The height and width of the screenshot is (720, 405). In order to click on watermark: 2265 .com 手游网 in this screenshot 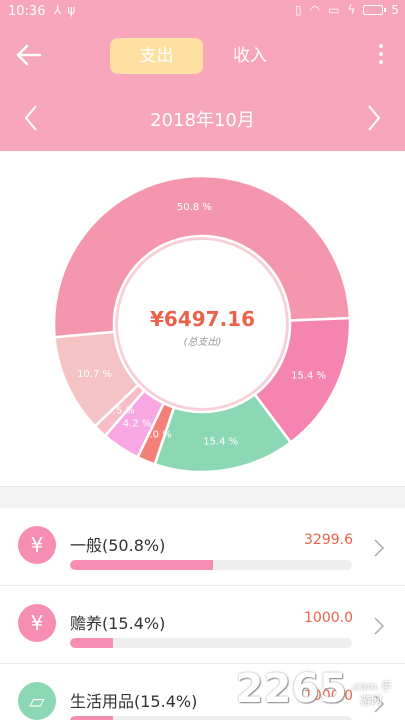, I will do `click(315, 690)`.